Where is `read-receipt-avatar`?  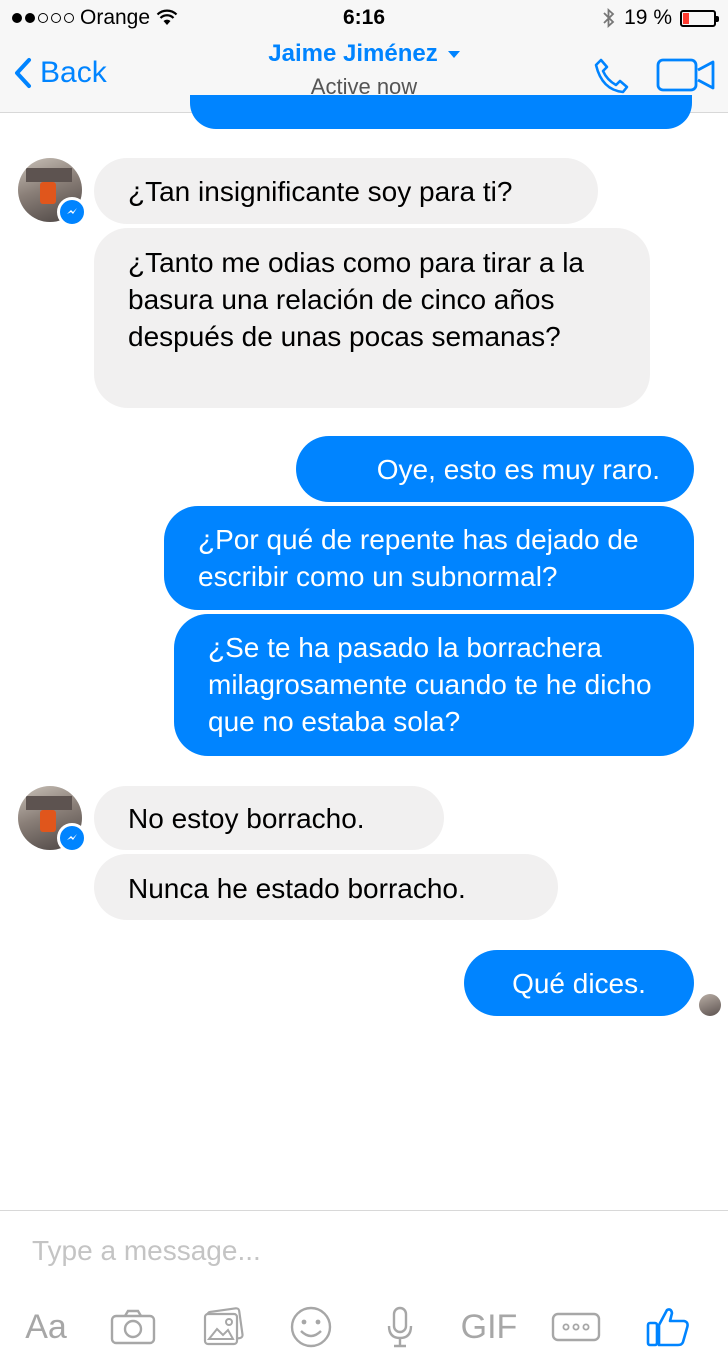 read-receipt-avatar is located at coordinates (710, 1005).